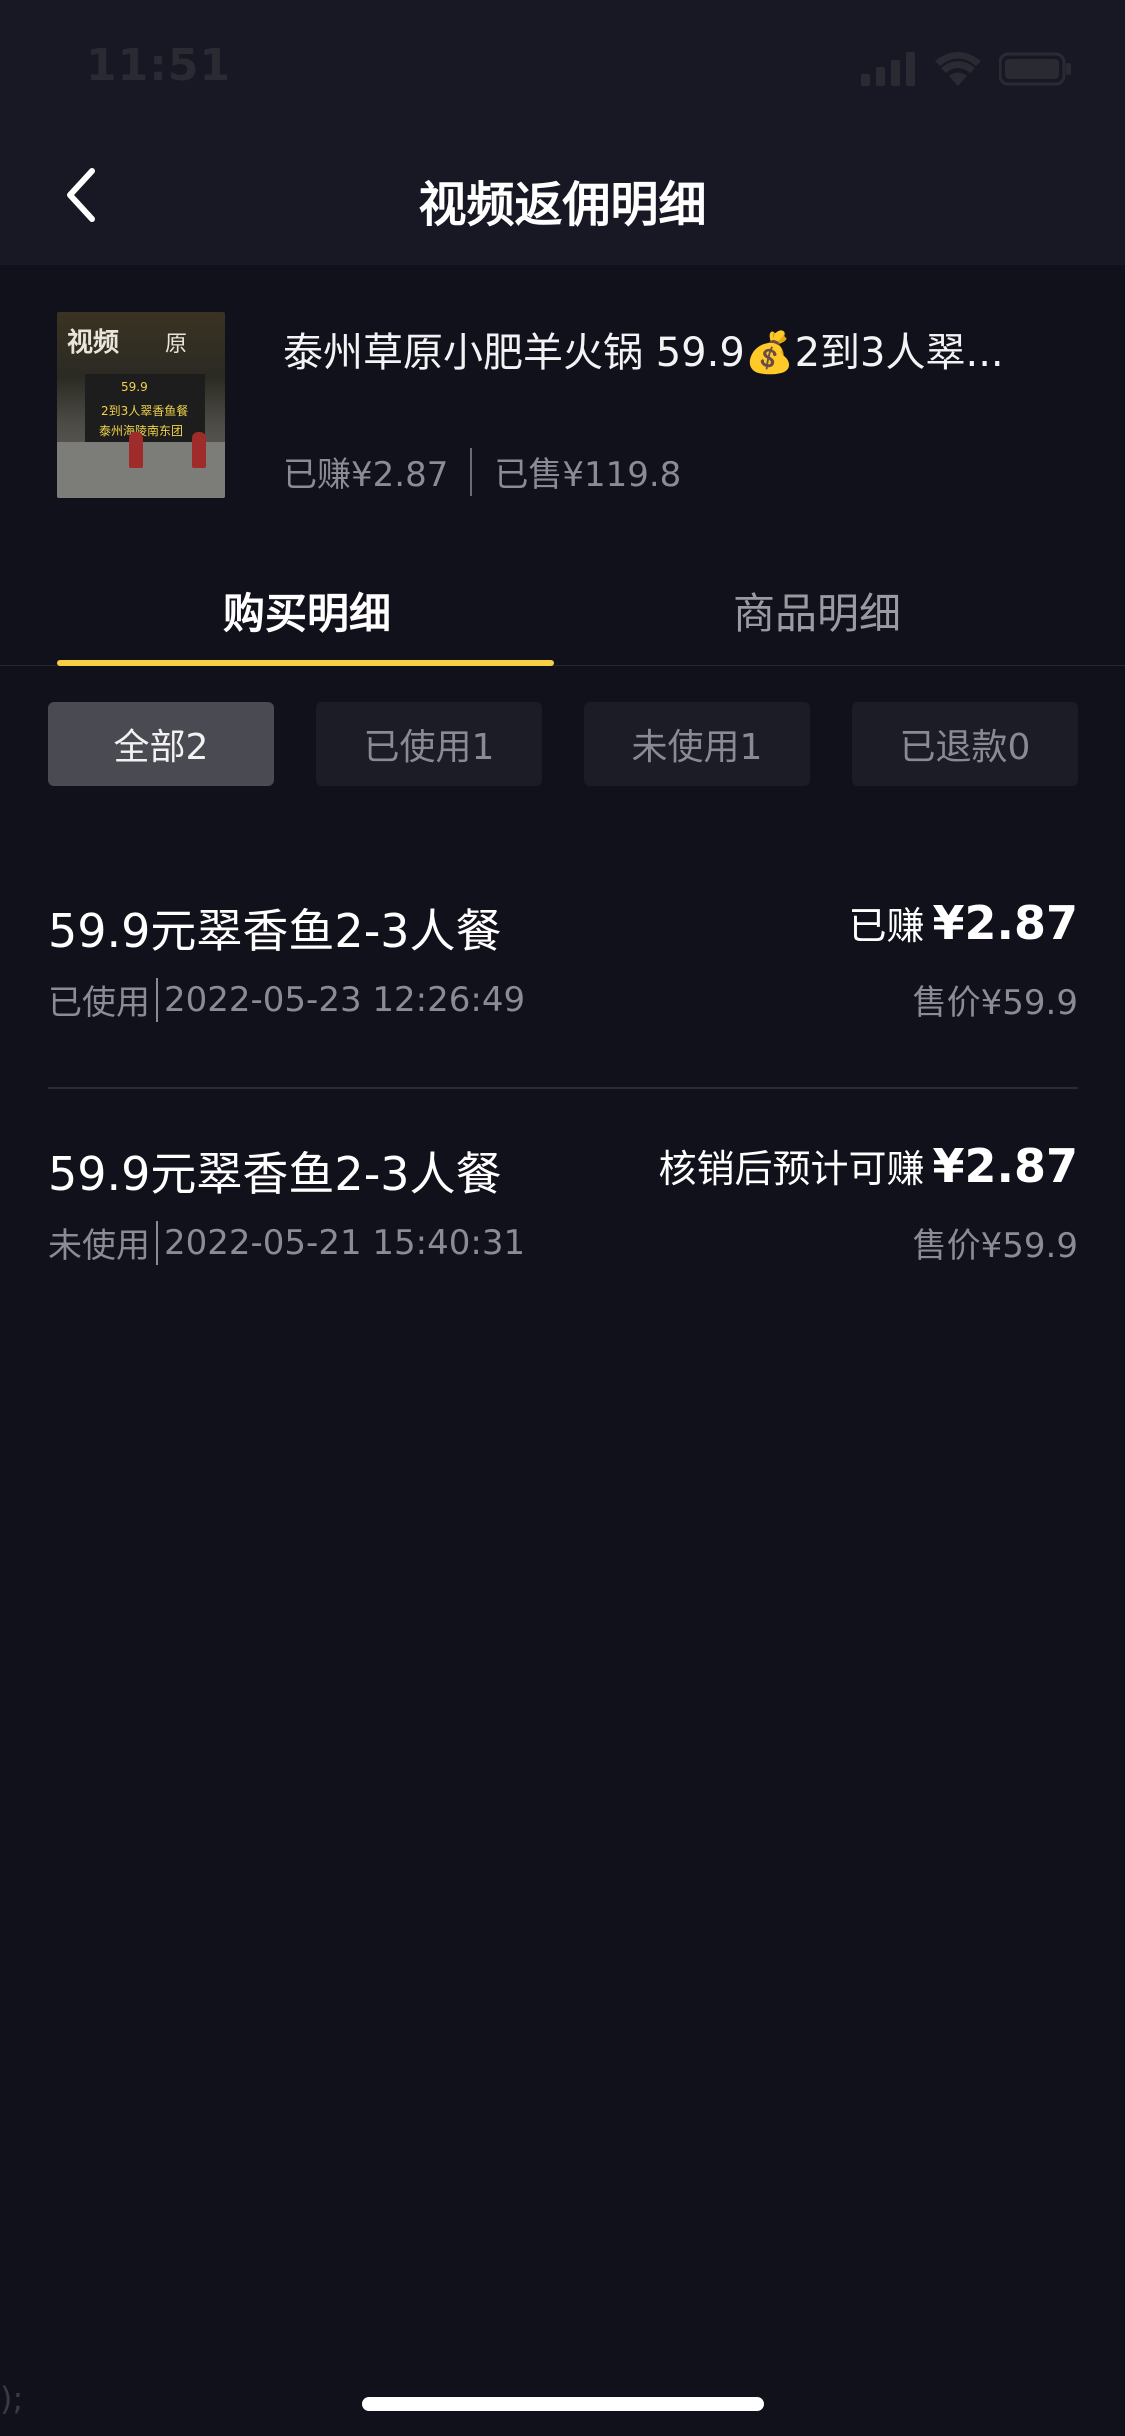 This screenshot has height=2436, width=1125. I want to click on stats-divider, so click(471, 471).